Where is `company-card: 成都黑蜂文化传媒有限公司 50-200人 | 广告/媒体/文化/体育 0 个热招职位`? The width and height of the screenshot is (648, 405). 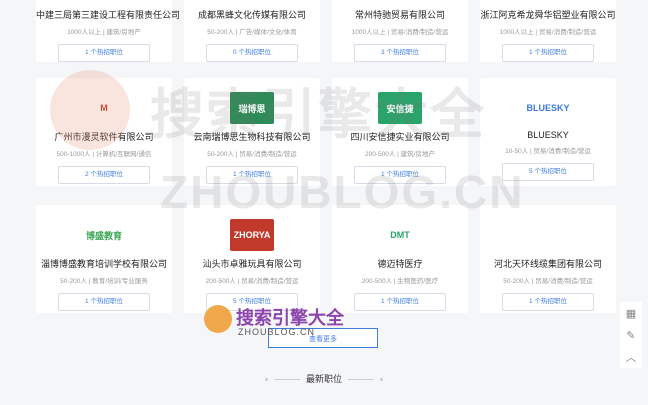
company-card: 成都黑蜂文化传媒有限公司 50-200人 | 广告/媒体/文化/体育 0 个热招职位 is located at coordinates (252, 31).